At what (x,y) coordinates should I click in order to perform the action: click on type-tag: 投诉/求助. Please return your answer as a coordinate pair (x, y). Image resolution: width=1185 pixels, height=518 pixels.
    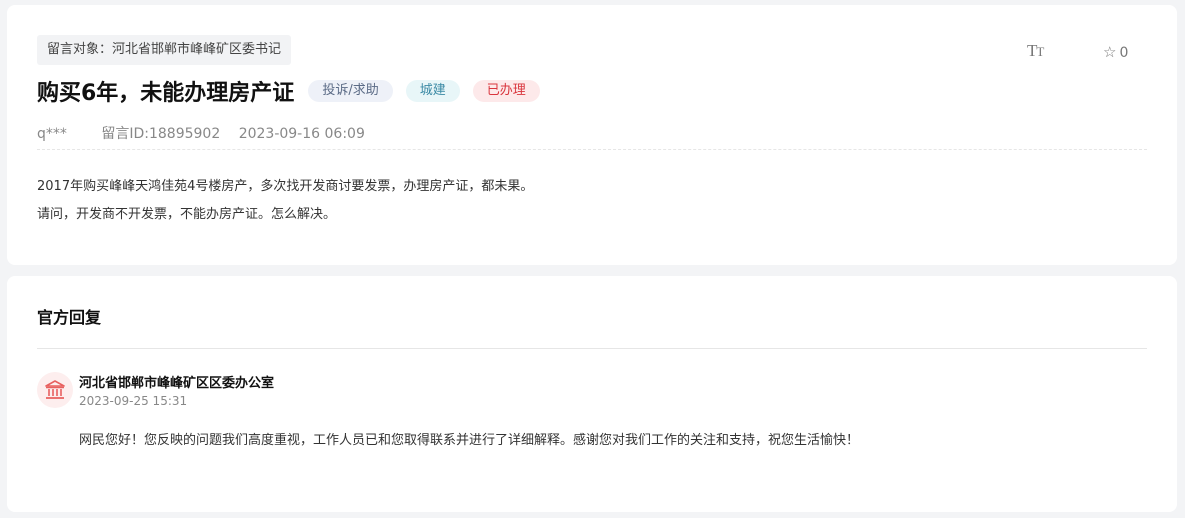
    Looking at the image, I should click on (350, 91).